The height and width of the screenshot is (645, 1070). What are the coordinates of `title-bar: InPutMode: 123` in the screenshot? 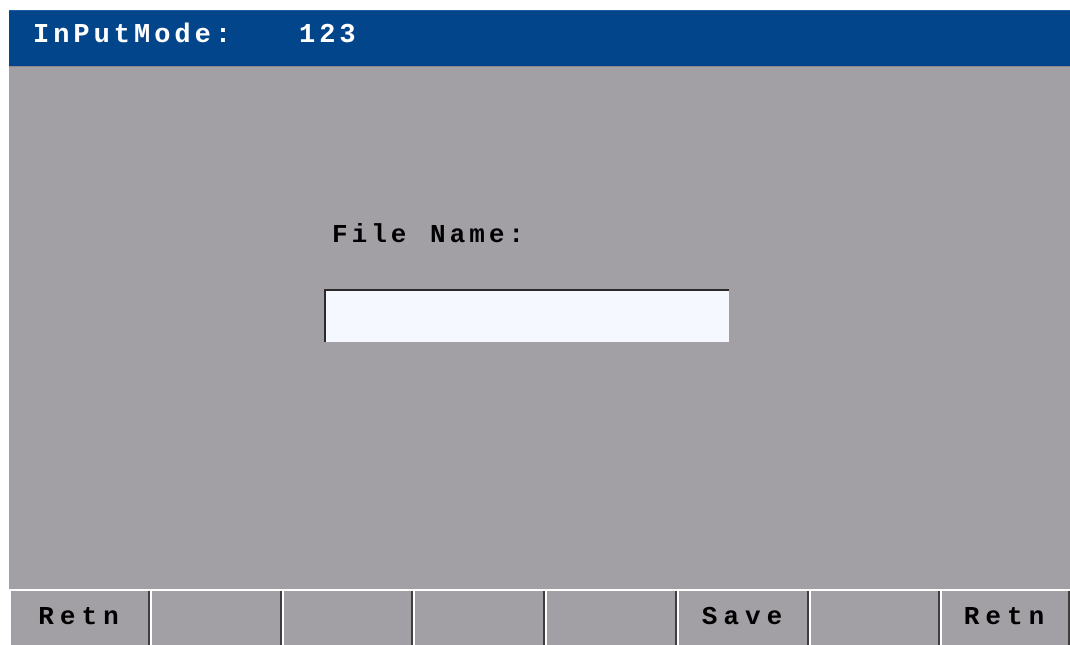 It's located at (539, 38).